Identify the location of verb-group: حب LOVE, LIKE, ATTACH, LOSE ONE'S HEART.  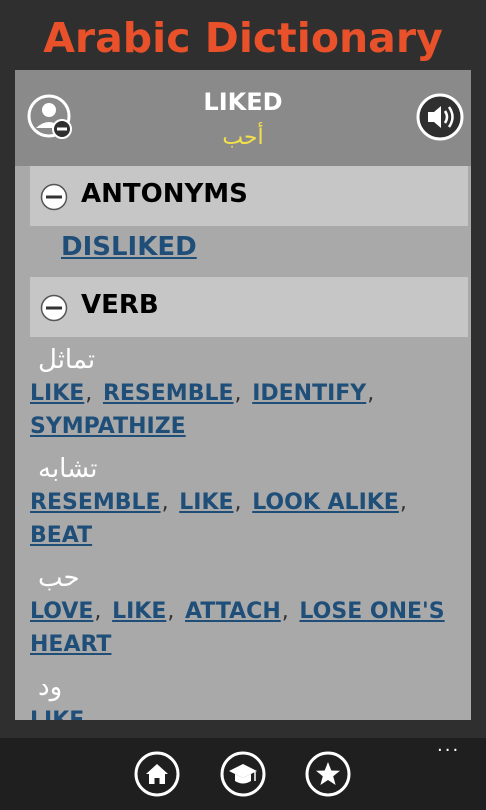
(250, 611).